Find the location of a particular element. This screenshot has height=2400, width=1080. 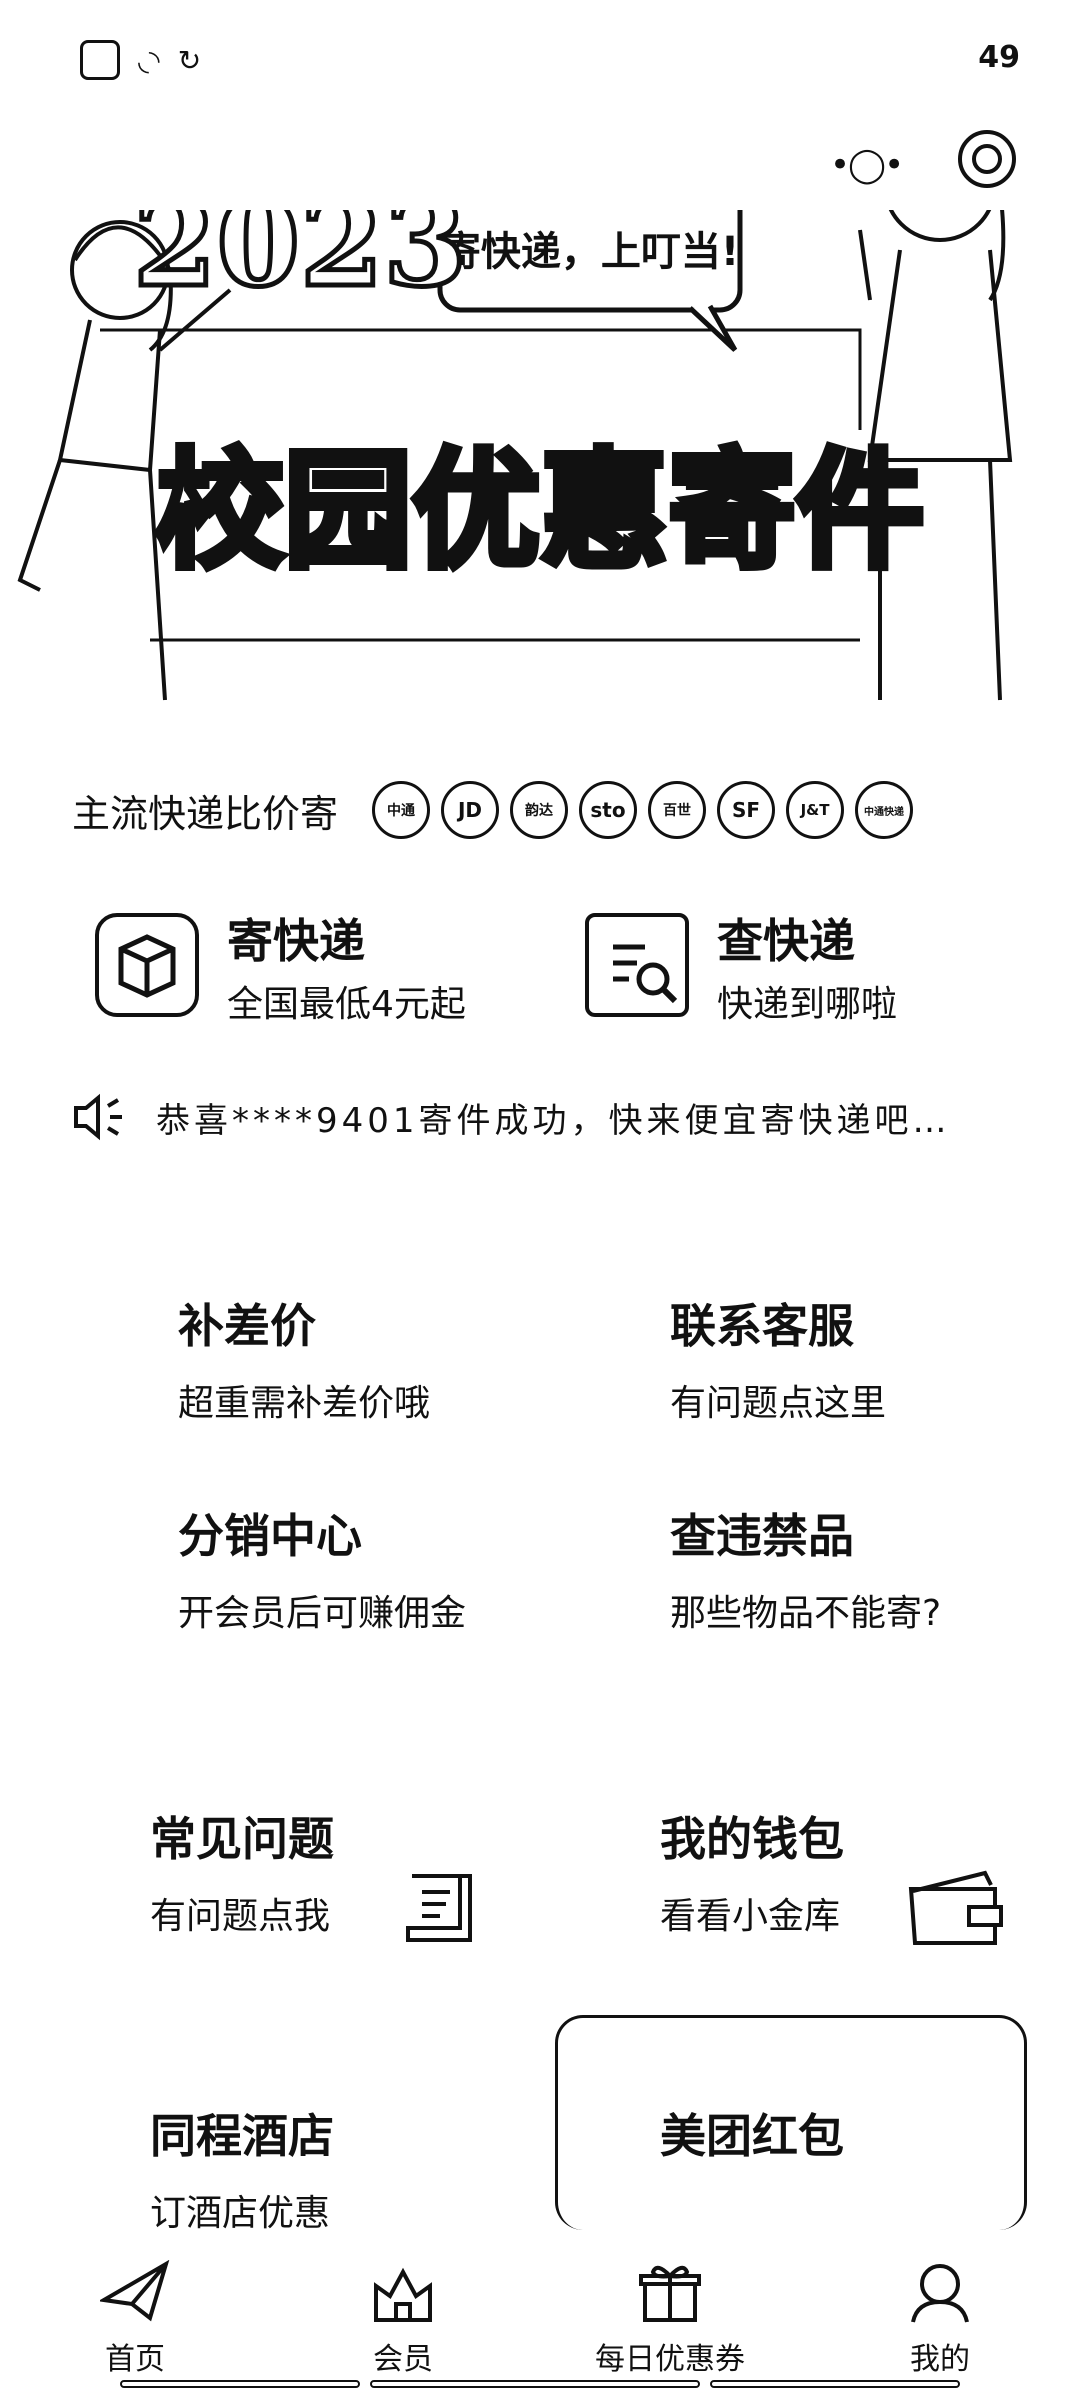

send-express-button: 寄快递 全国最低4元起 is located at coordinates (305, 960).